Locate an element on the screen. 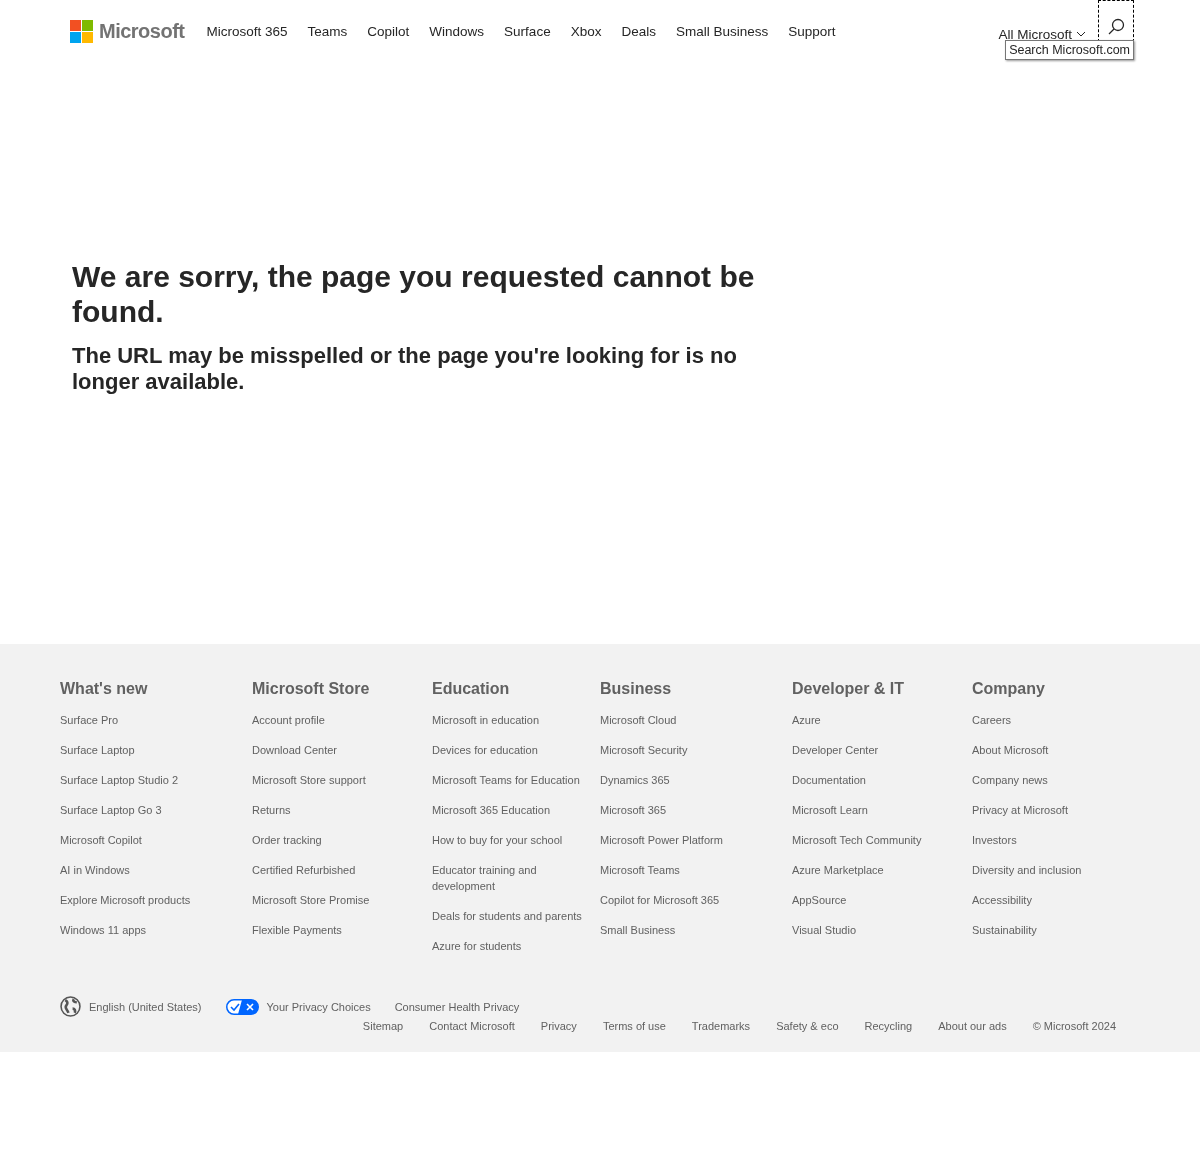 This screenshot has height=1151, width=1200. footer-link: Trademarks is located at coordinates (721, 1026).